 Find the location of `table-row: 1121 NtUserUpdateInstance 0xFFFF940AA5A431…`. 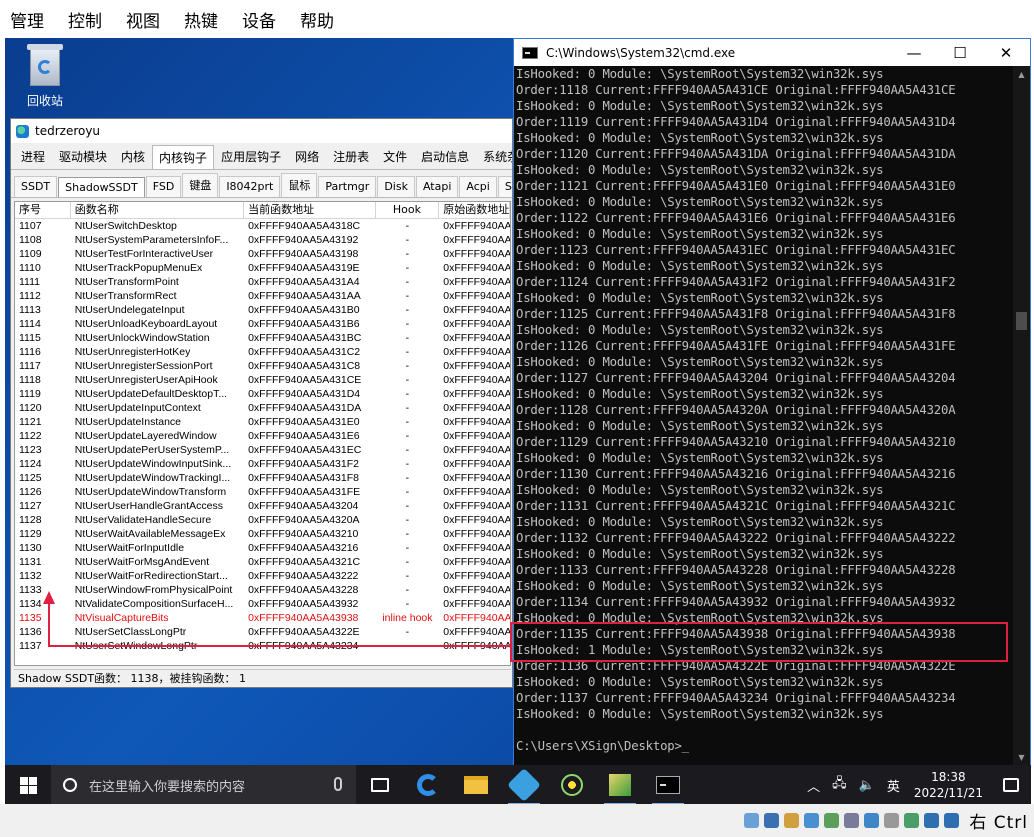

table-row: 1121 NtUserUpdateInstance 0xFFFF940AA5A431… is located at coordinates (262, 422).